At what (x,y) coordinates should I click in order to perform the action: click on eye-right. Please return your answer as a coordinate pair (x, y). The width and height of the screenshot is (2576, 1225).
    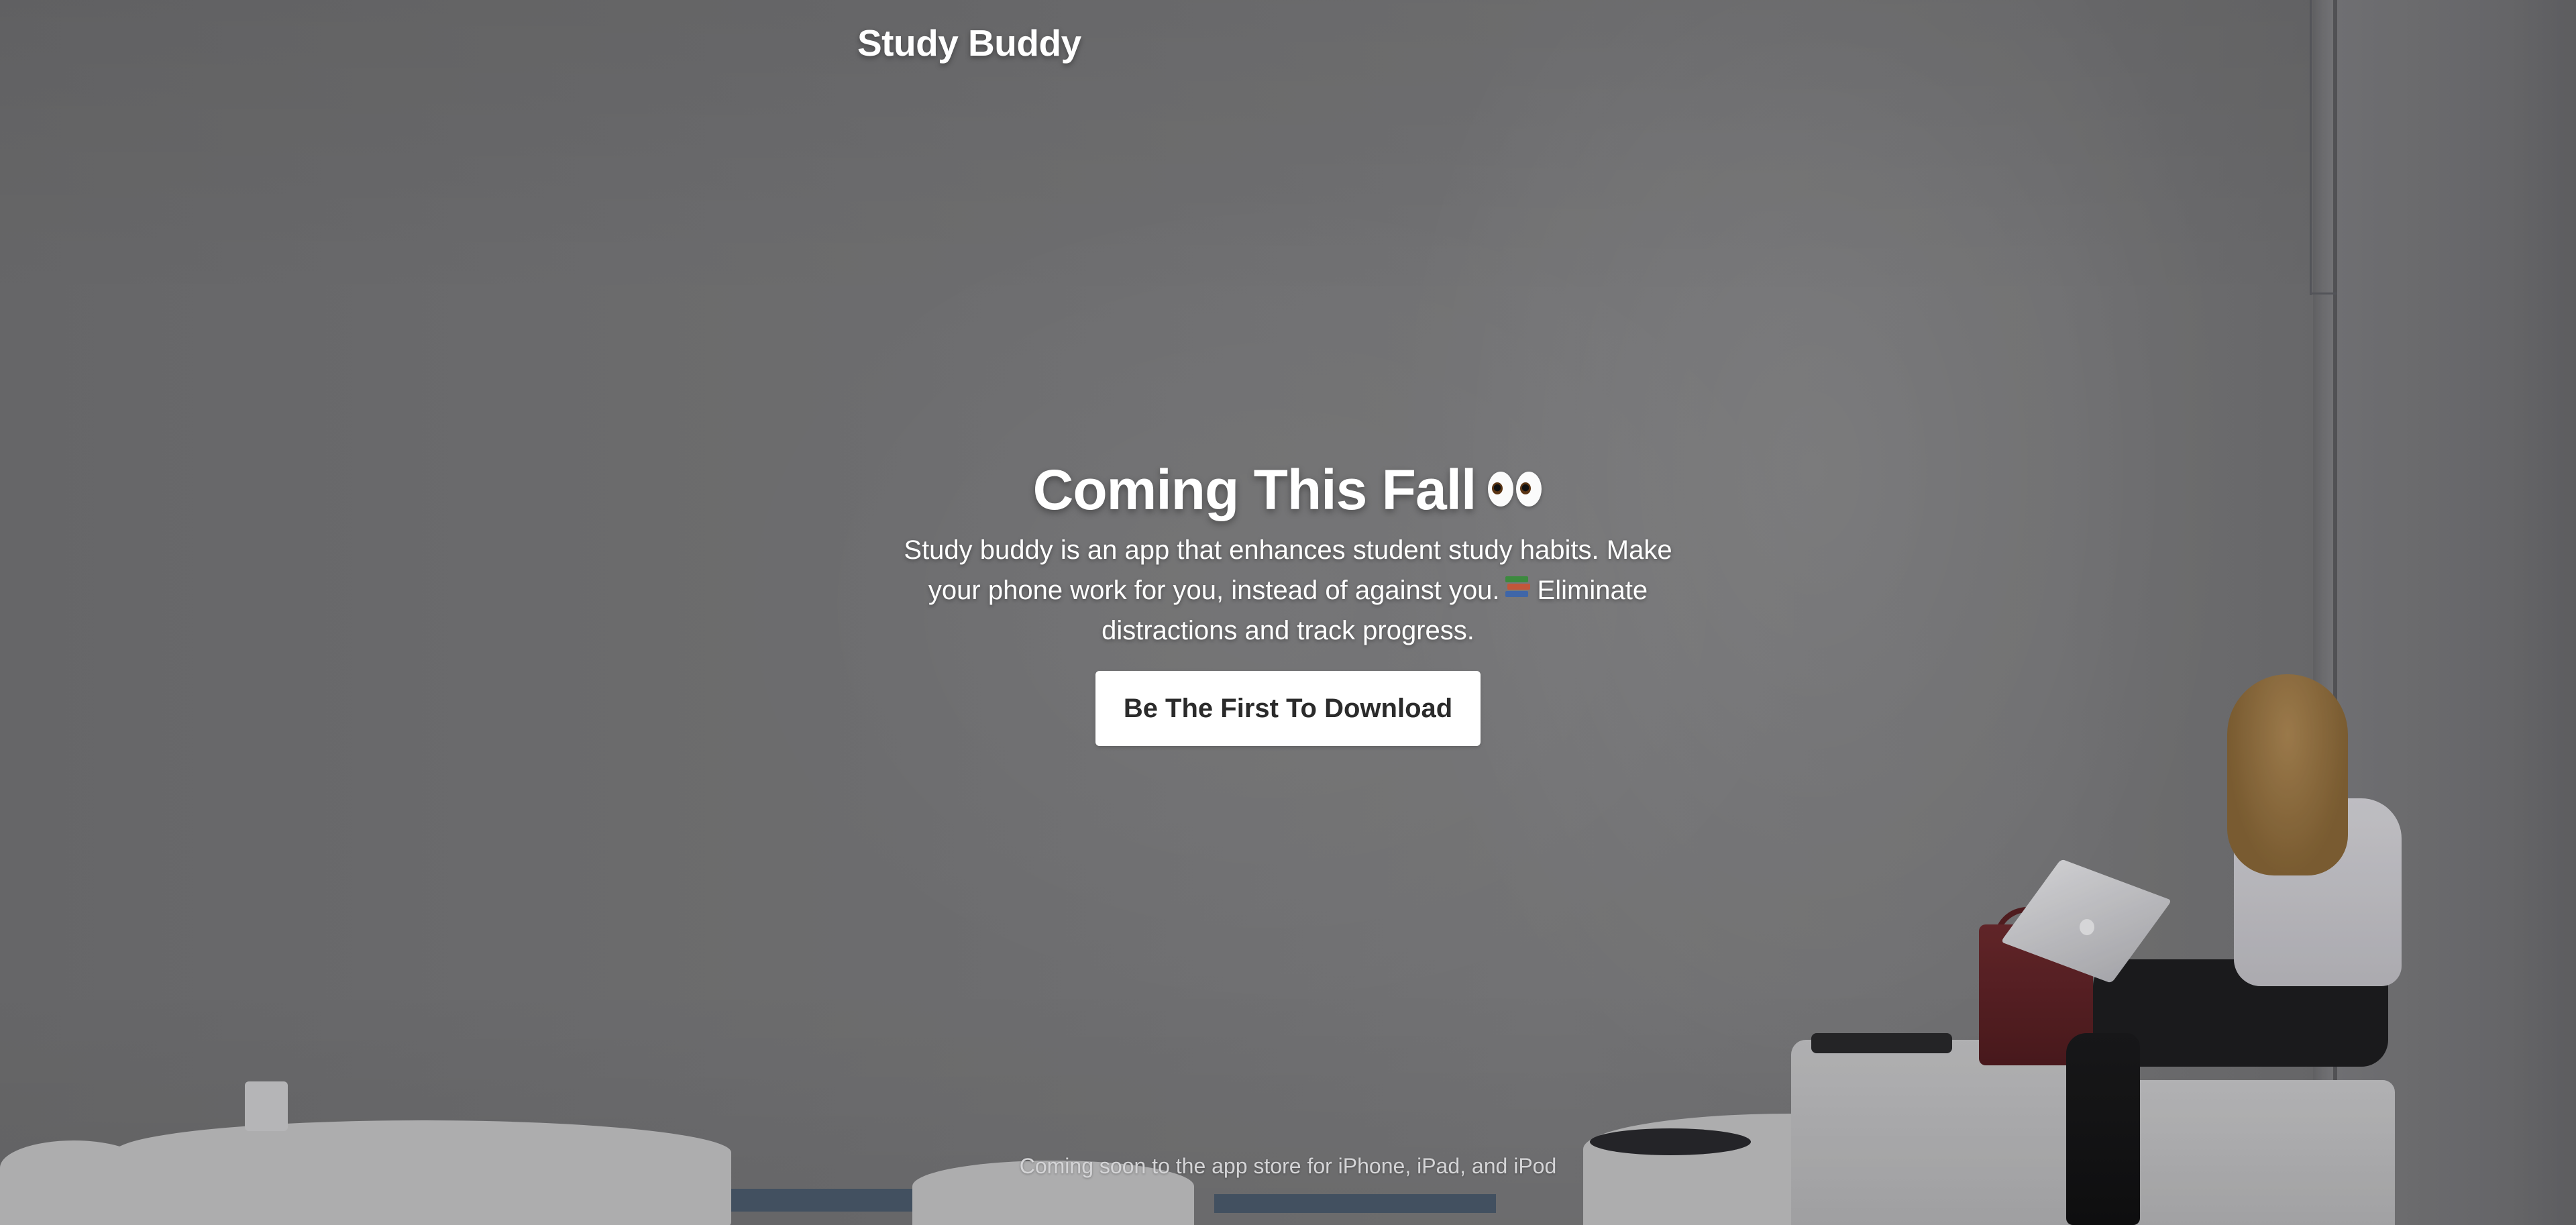
    Looking at the image, I should click on (1529, 489).